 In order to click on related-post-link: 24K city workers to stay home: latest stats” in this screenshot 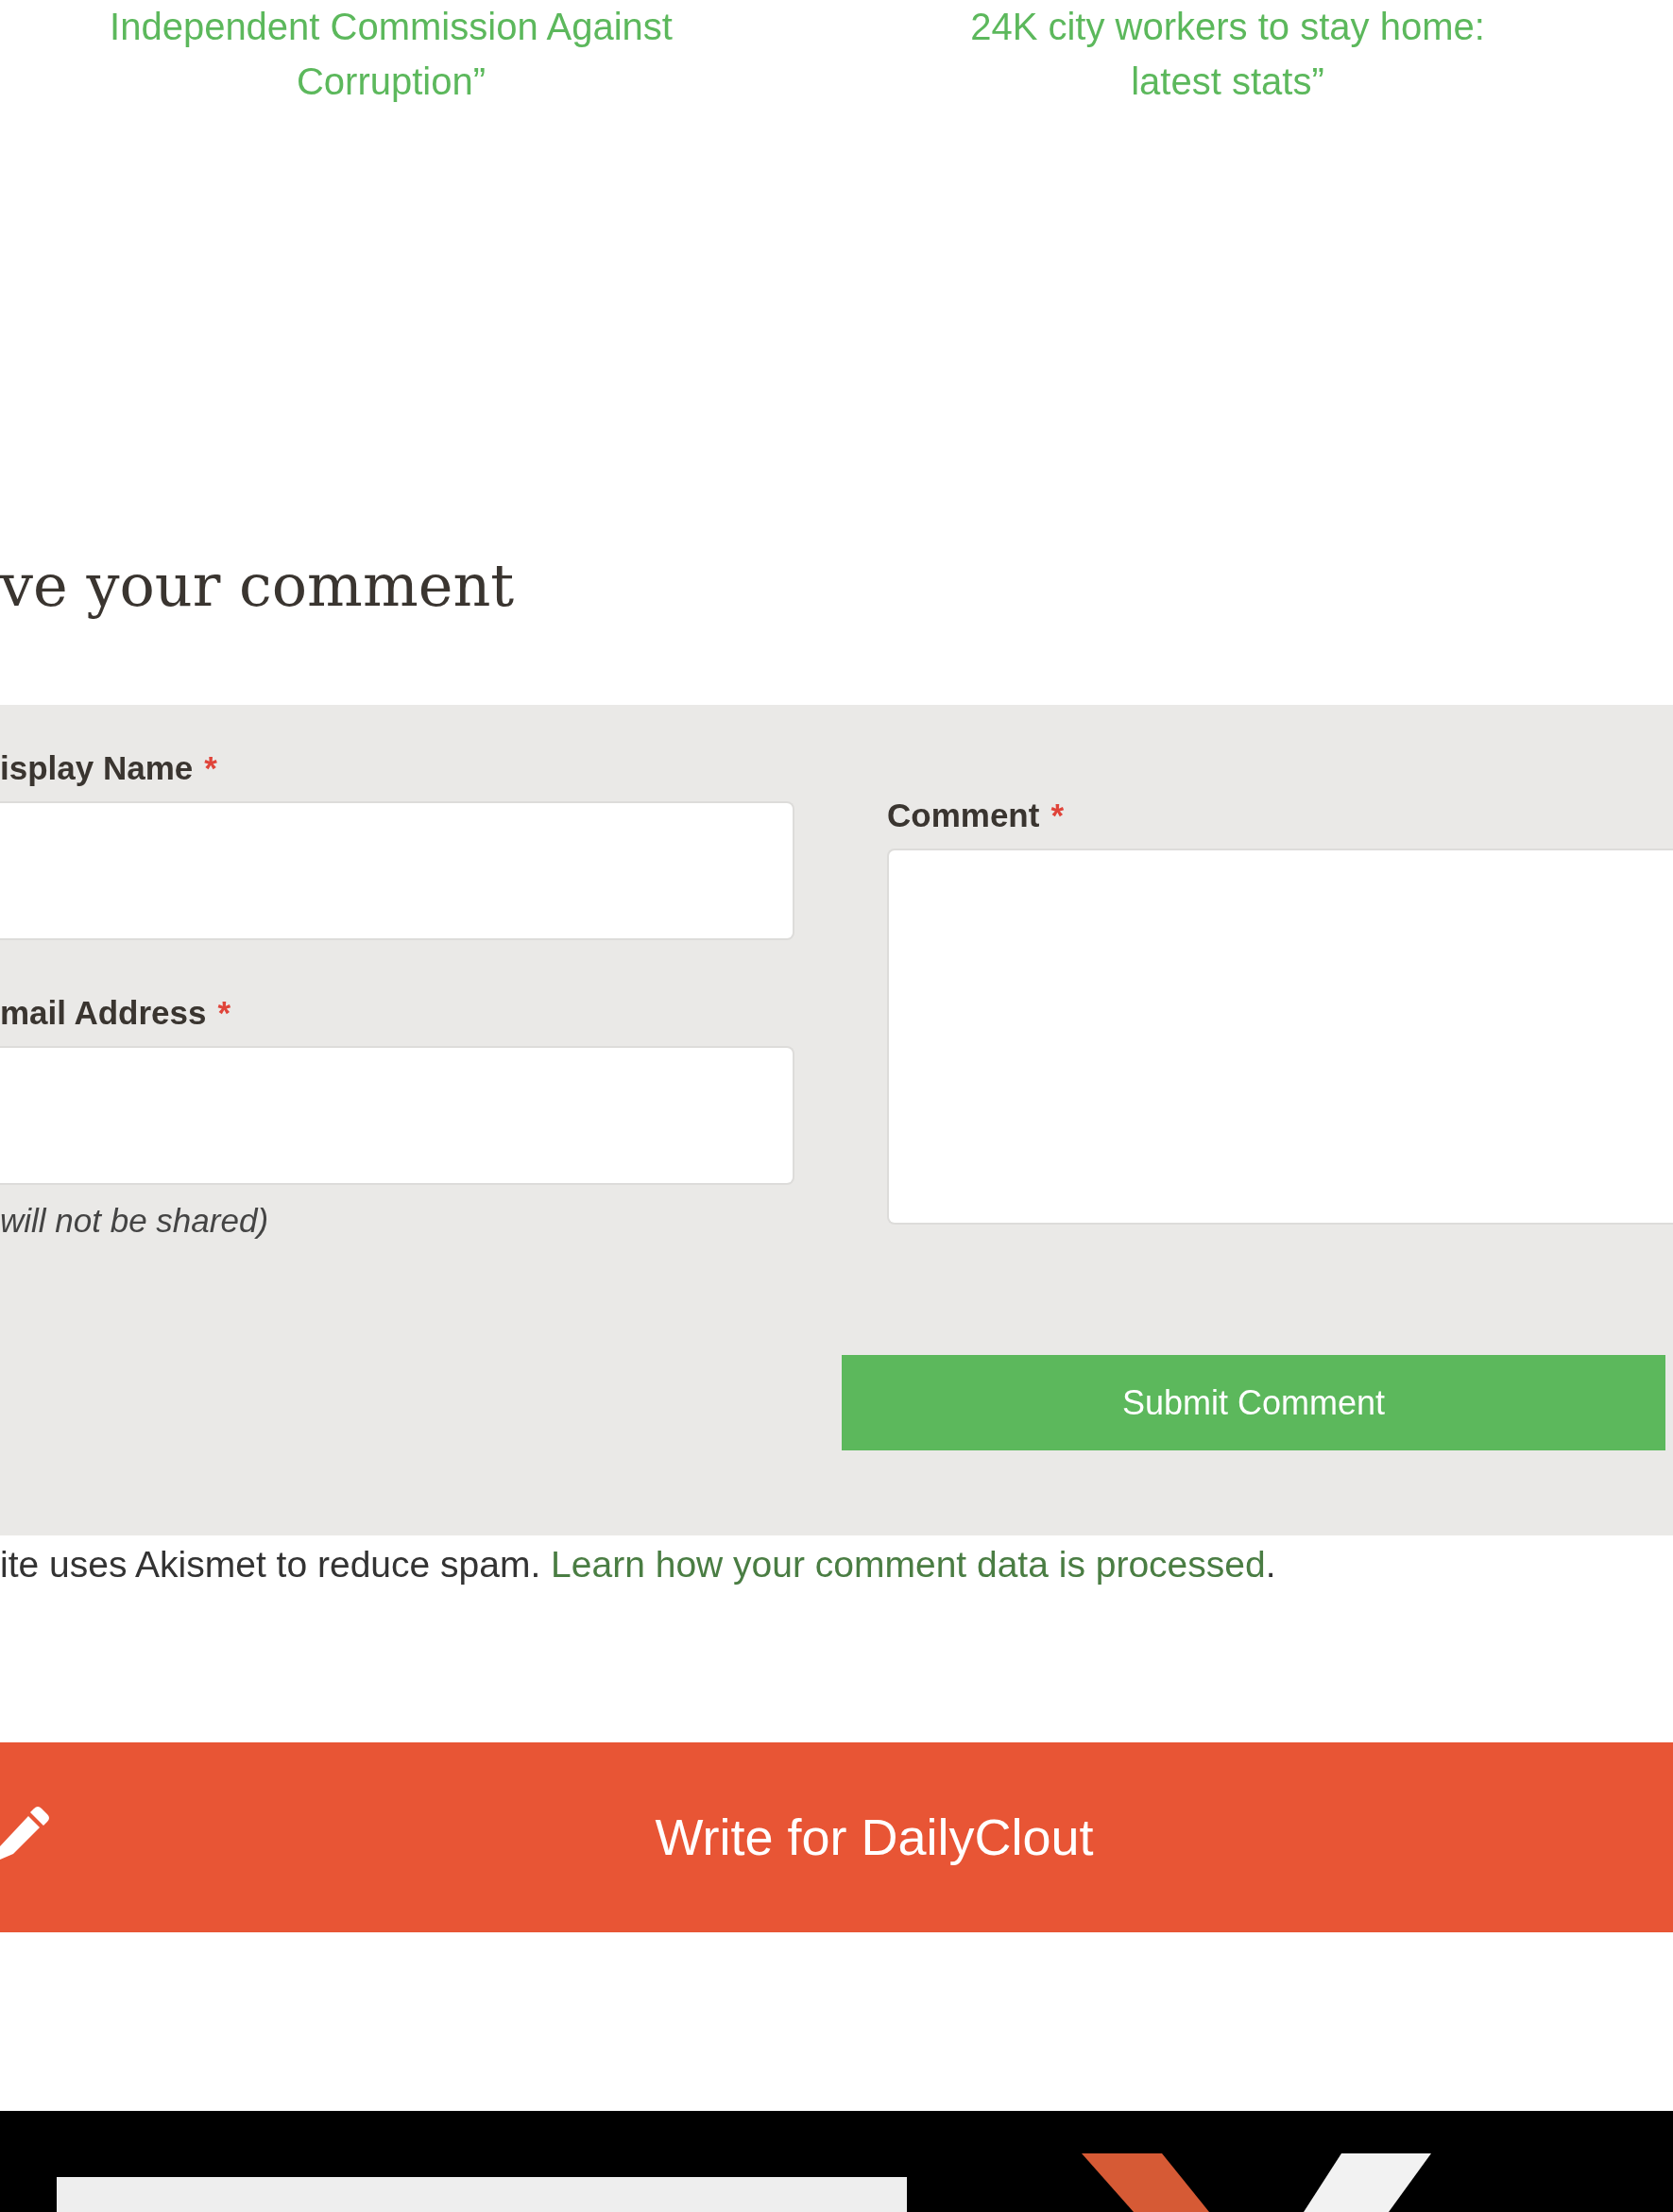, I will do `click(1227, 264)`.